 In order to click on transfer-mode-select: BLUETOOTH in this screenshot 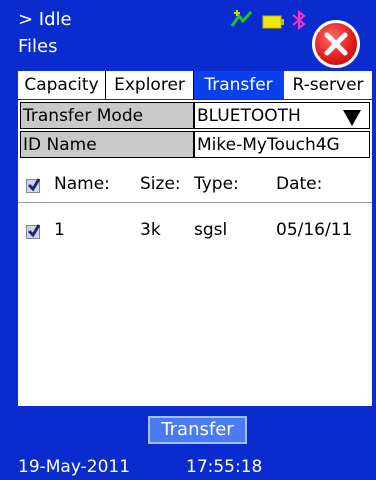, I will do `click(282, 115)`.